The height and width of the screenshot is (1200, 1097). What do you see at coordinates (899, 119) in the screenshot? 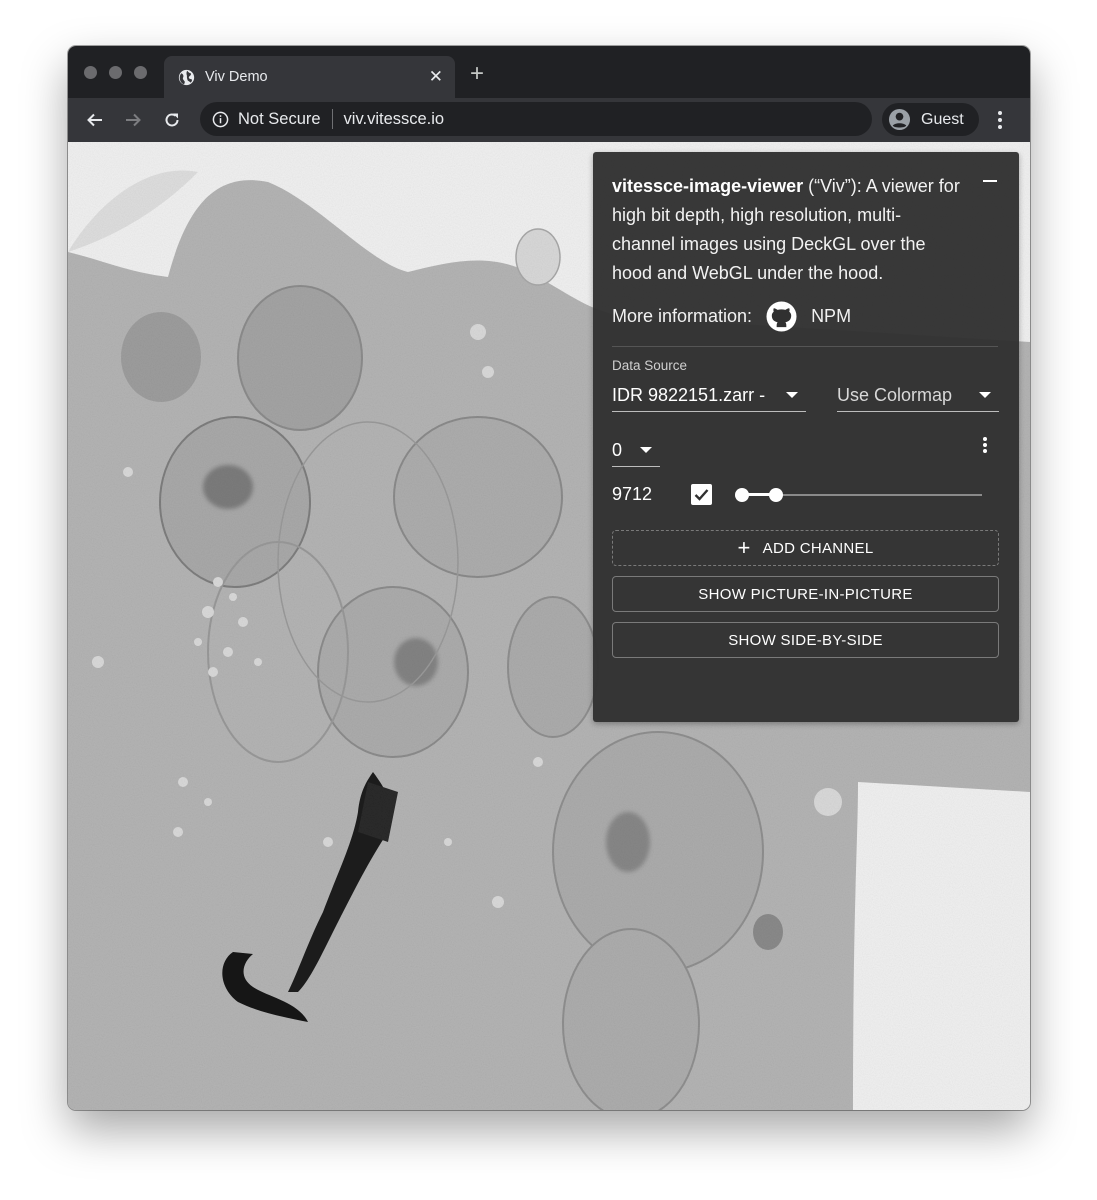
I see `account-icon` at bounding box center [899, 119].